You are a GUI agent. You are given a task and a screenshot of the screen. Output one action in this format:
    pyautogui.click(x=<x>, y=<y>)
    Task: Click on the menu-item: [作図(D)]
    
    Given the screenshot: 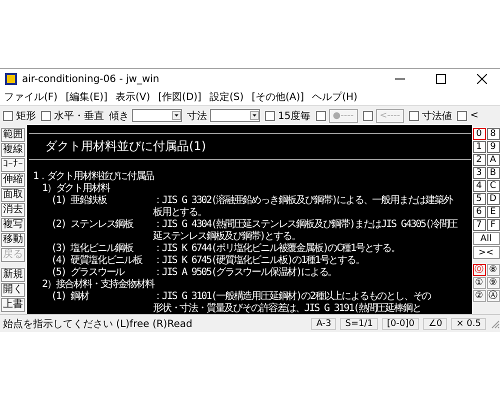 What is the action you would take?
    pyautogui.click(x=180, y=97)
    